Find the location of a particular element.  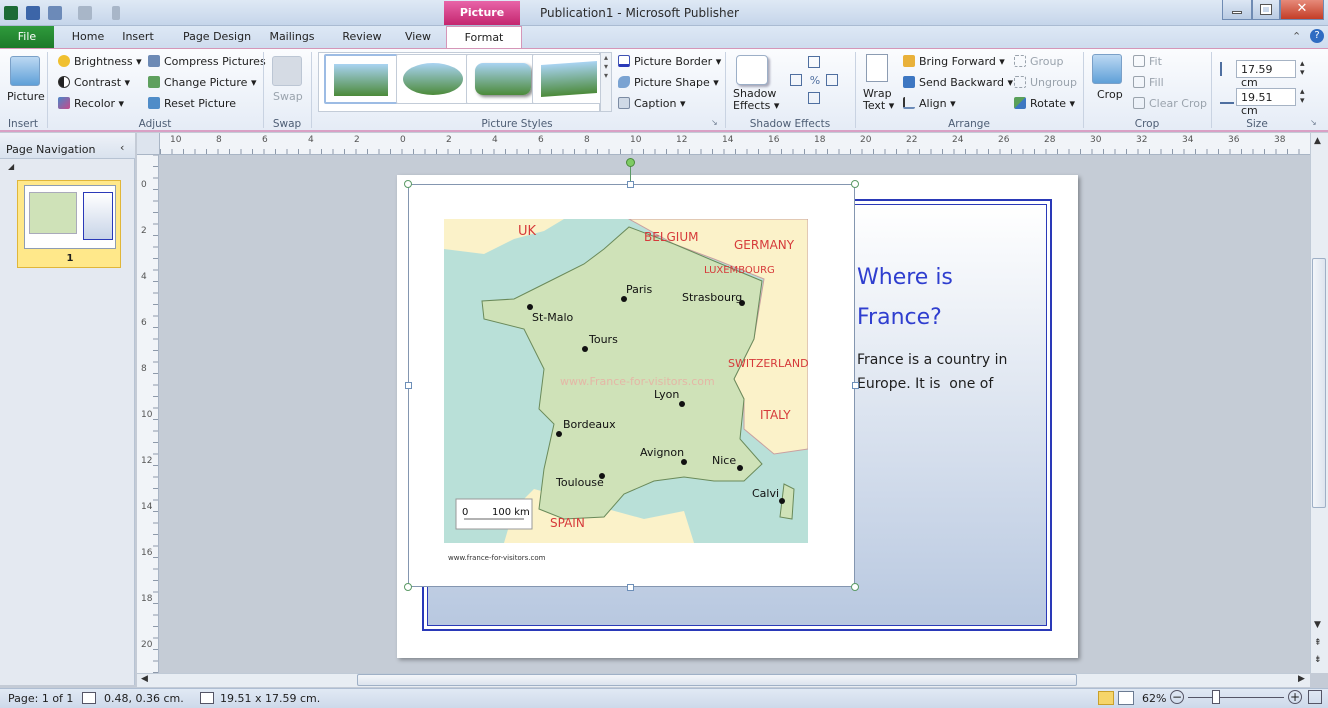

clear-crop-button: Clear Crop is located at coordinates (1170, 103).